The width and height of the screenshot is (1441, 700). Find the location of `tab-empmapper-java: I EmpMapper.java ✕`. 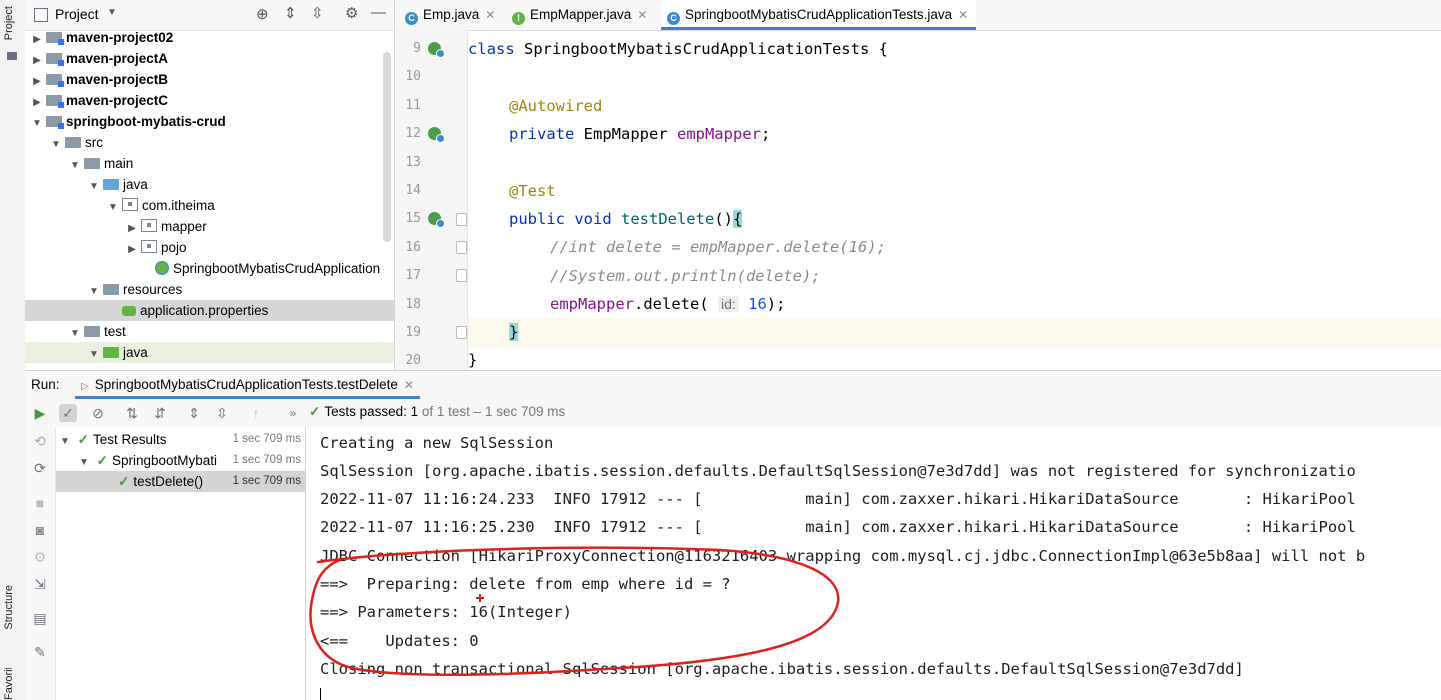

tab-empmapper-java: I EmpMapper.java ✕ is located at coordinates (579, 15).